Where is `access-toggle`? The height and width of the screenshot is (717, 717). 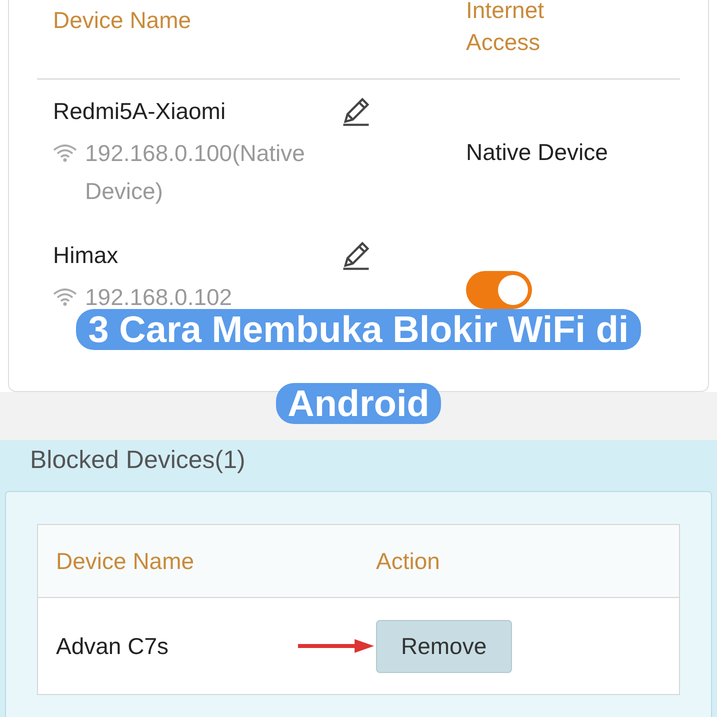
access-toggle is located at coordinates (499, 290).